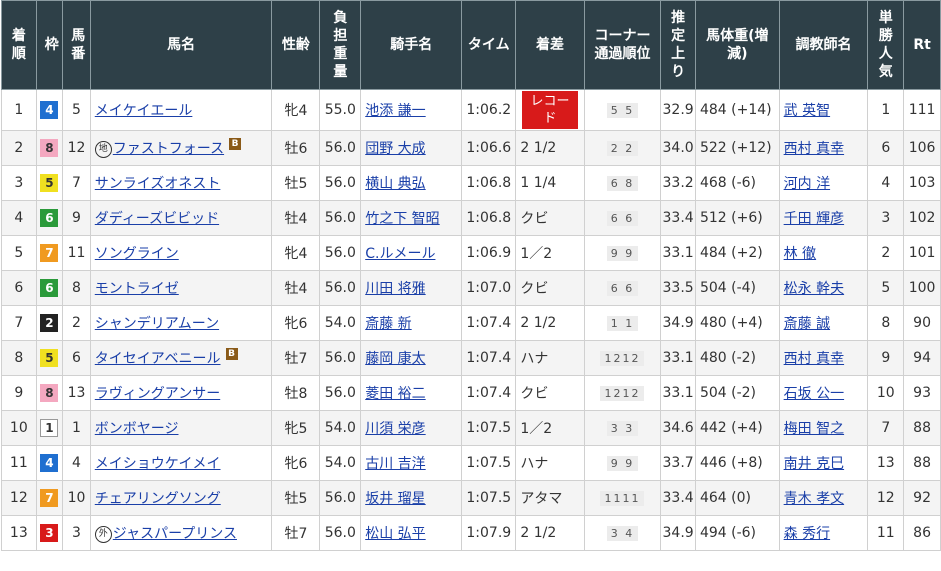 The width and height of the screenshot is (941, 571). I want to click on col-header-sexage: 性齢, so click(296, 45).